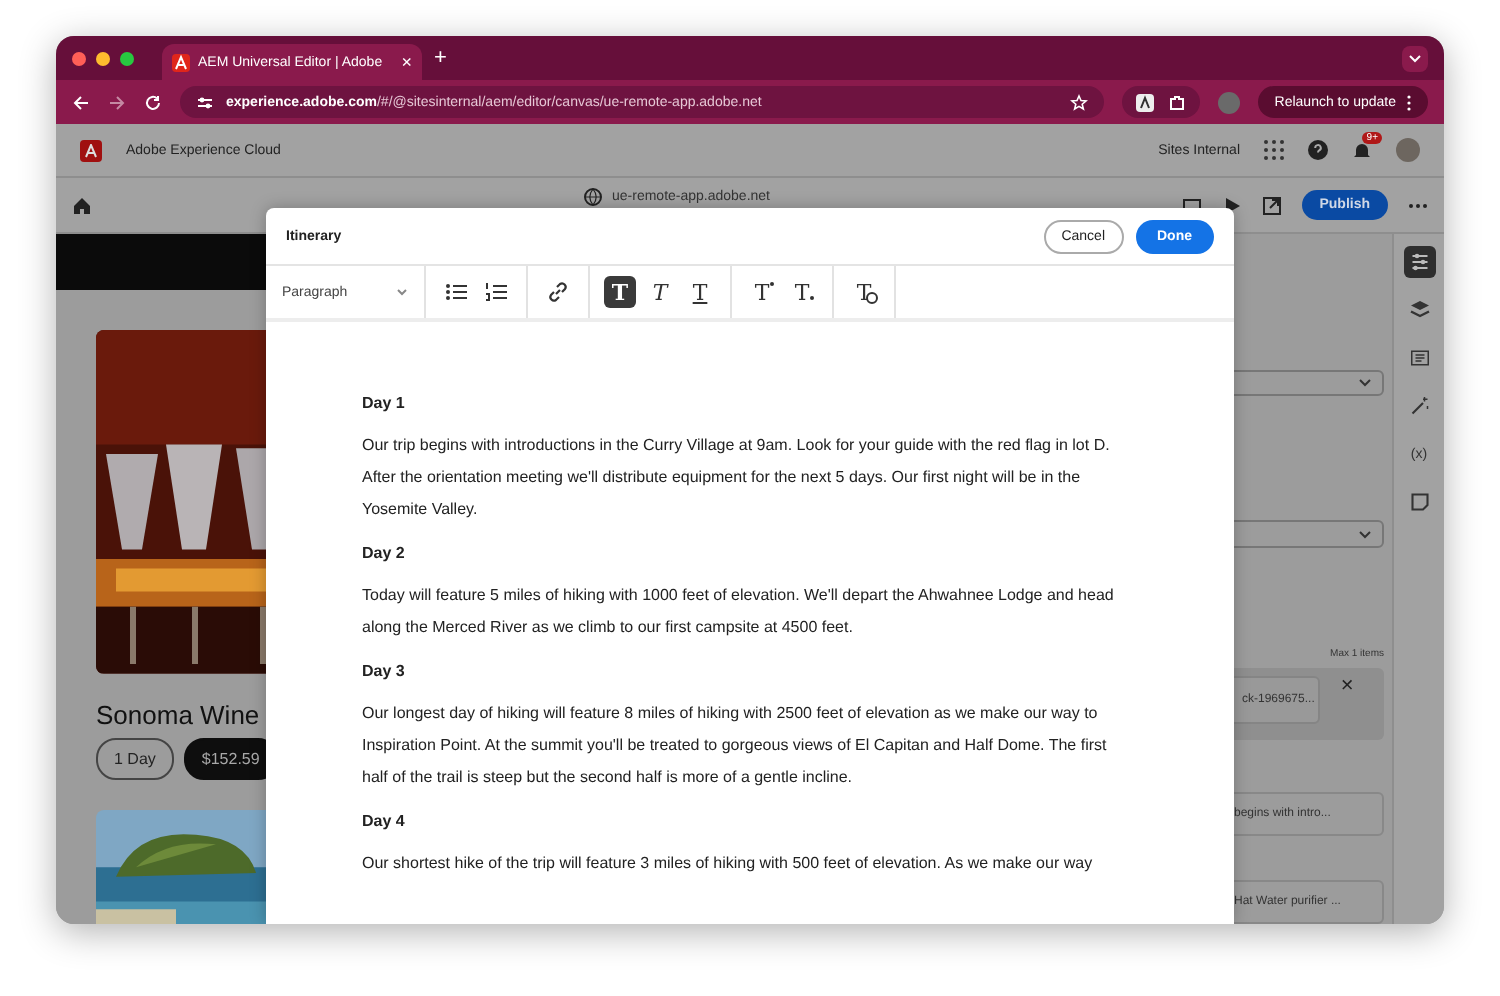 The height and width of the screenshot is (996, 1500). I want to click on day-description: Our trip begins with introductions in the Curry Village at 9am. Look for your guide with the red flag in lot D. After the orientation meeting we'll distribute equipment for the next 5 days. Our first night will be in the Yosemite Valley., so click(737, 478).